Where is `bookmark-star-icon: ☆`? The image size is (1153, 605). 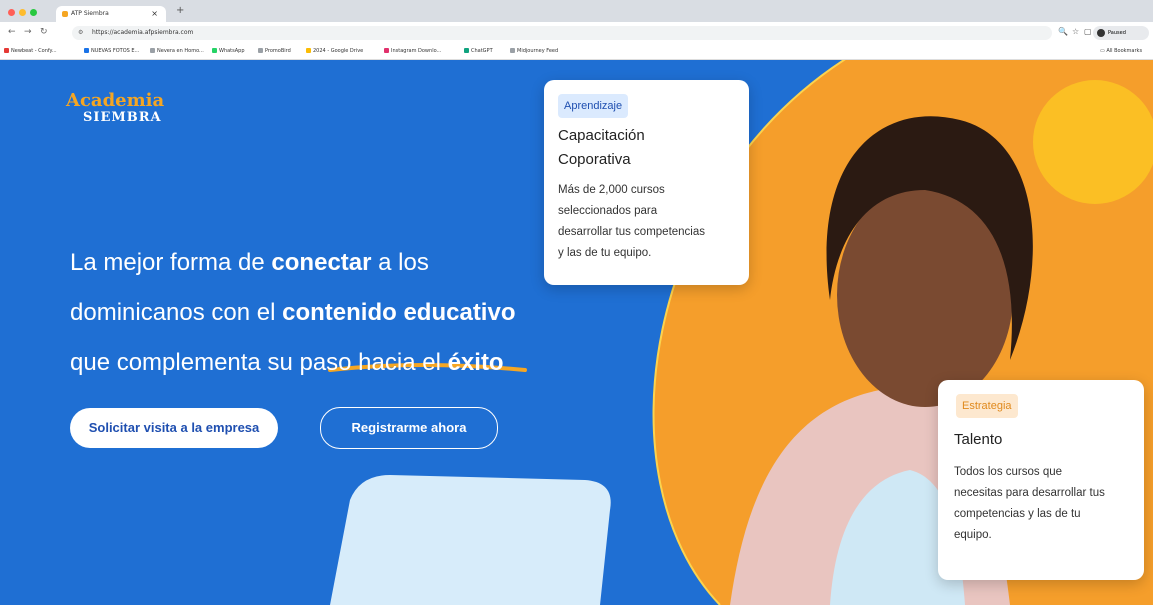
bookmark-star-icon: ☆ is located at coordinates (1075, 31).